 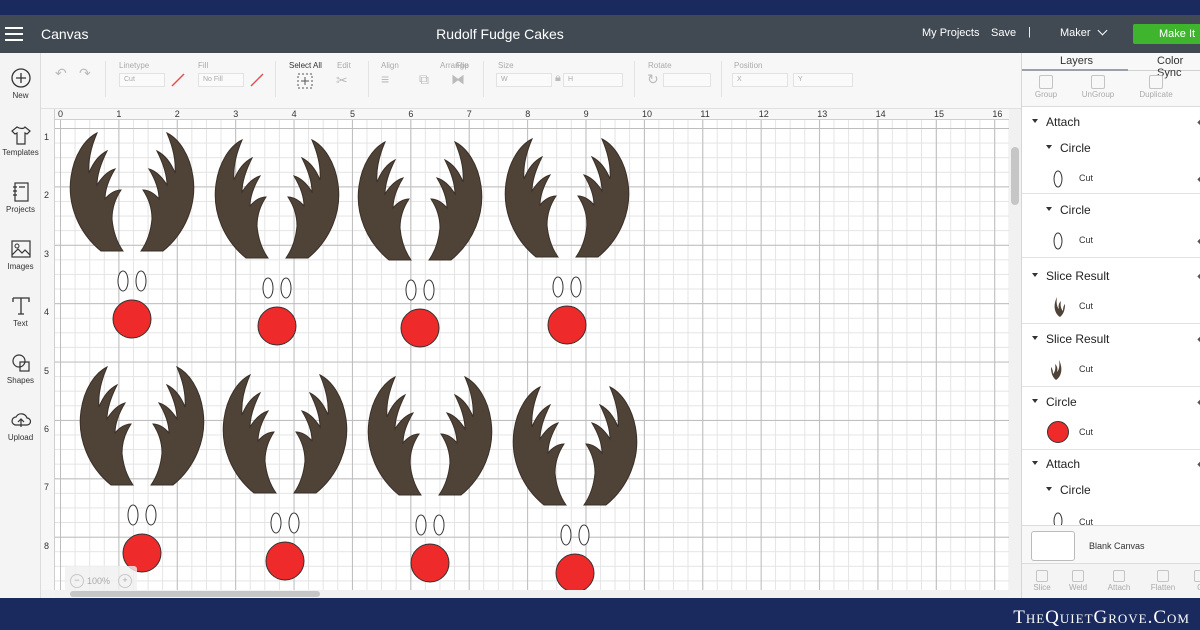 What do you see at coordinates (1190, 581) in the screenshot?
I see `contour-button: C` at bounding box center [1190, 581].